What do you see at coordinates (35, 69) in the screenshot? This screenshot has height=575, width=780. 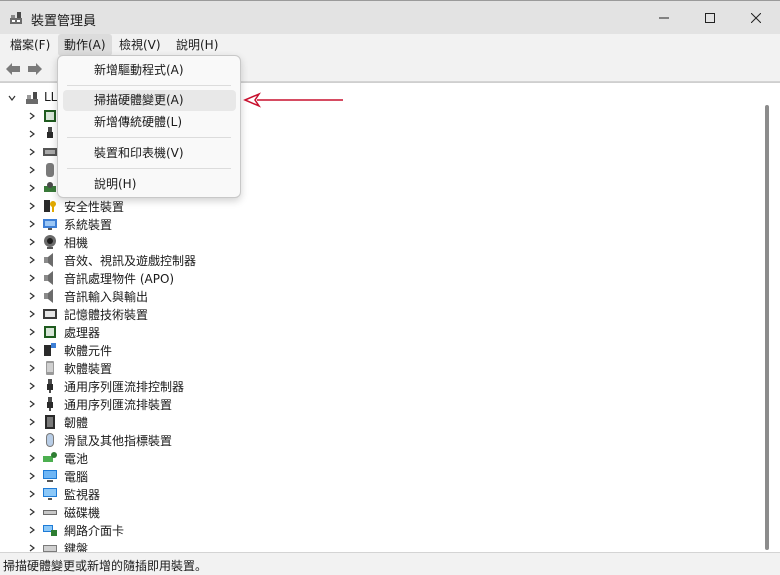 I see `forward-button` at bounding box center [35, 69].